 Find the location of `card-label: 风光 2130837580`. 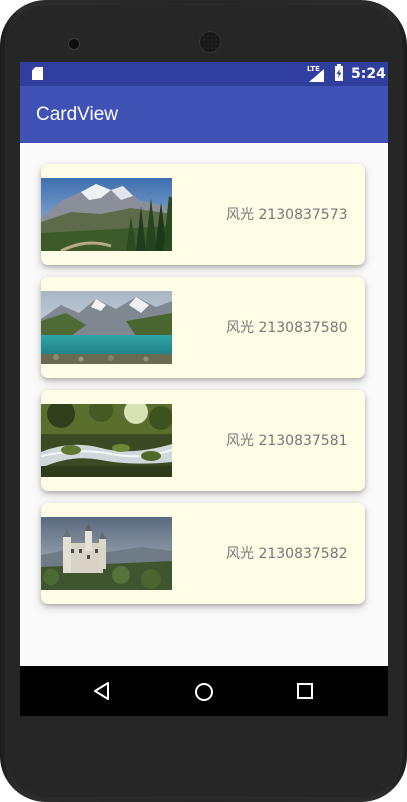

card-label: 风光 2130837580 is located at coordinates (287, 328).